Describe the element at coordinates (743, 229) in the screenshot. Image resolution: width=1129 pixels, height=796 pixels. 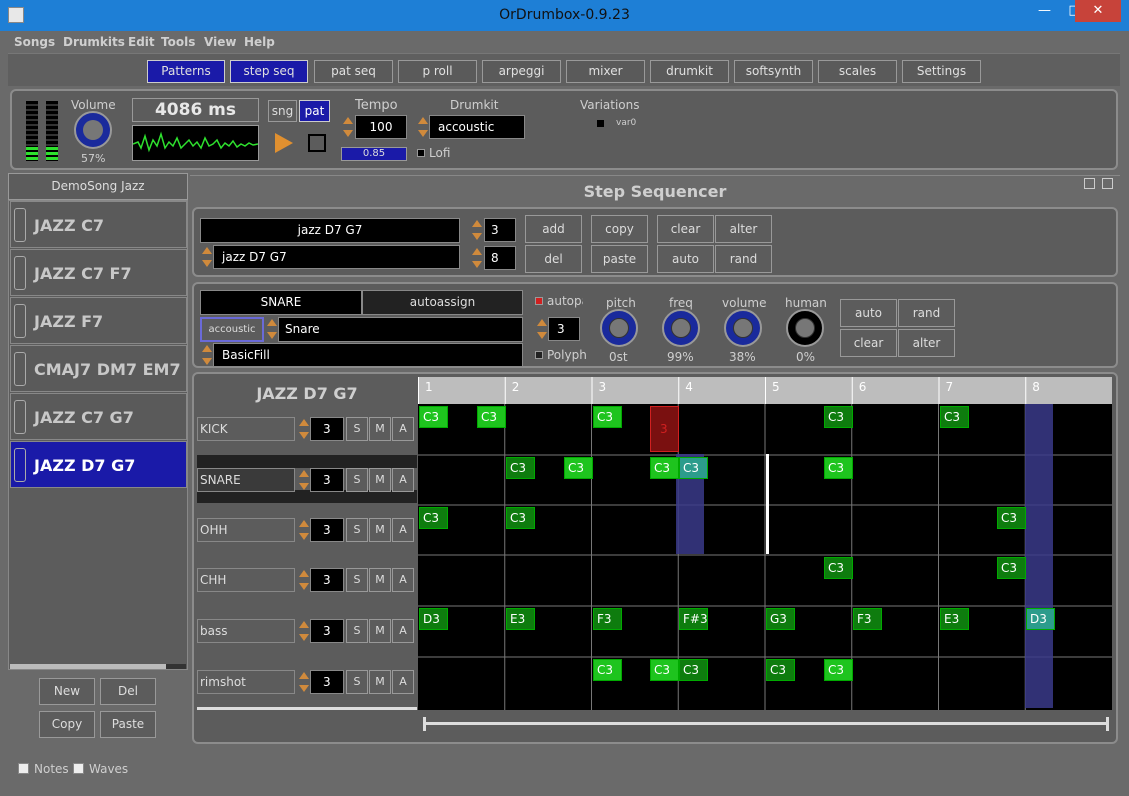
I see `alter-pattern-button: alter` at that location.